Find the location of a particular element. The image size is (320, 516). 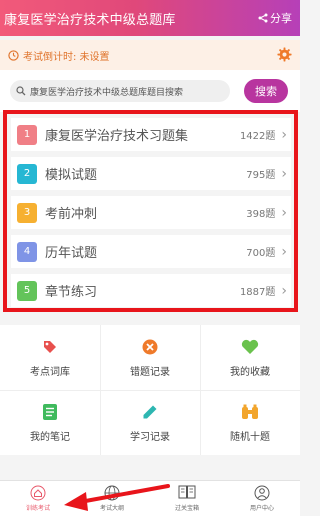

question-bank-item: 4 历年试题 700题 › is located at coordinates (151, 251).